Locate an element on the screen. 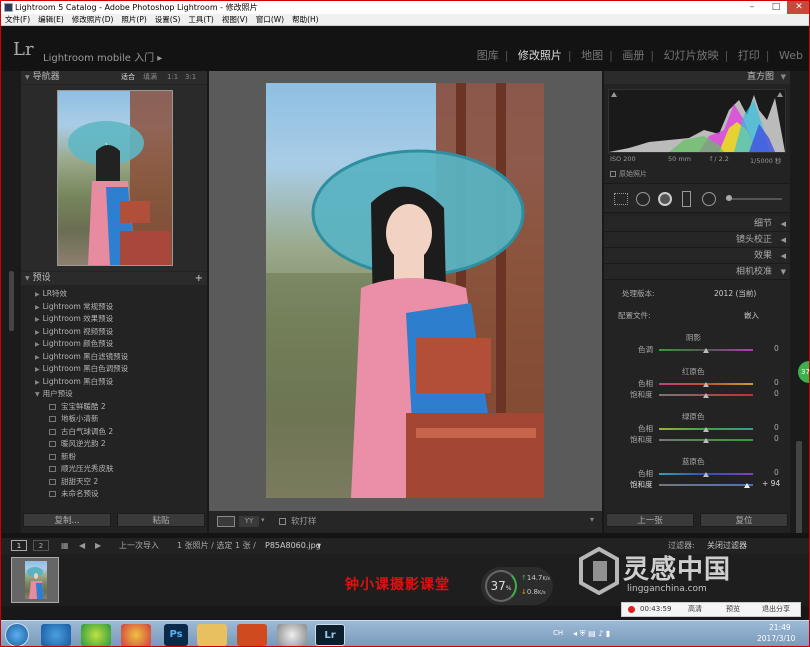 The image size is (810, 647). source-label: 上一次导入 is located at coordinates (139, 546).